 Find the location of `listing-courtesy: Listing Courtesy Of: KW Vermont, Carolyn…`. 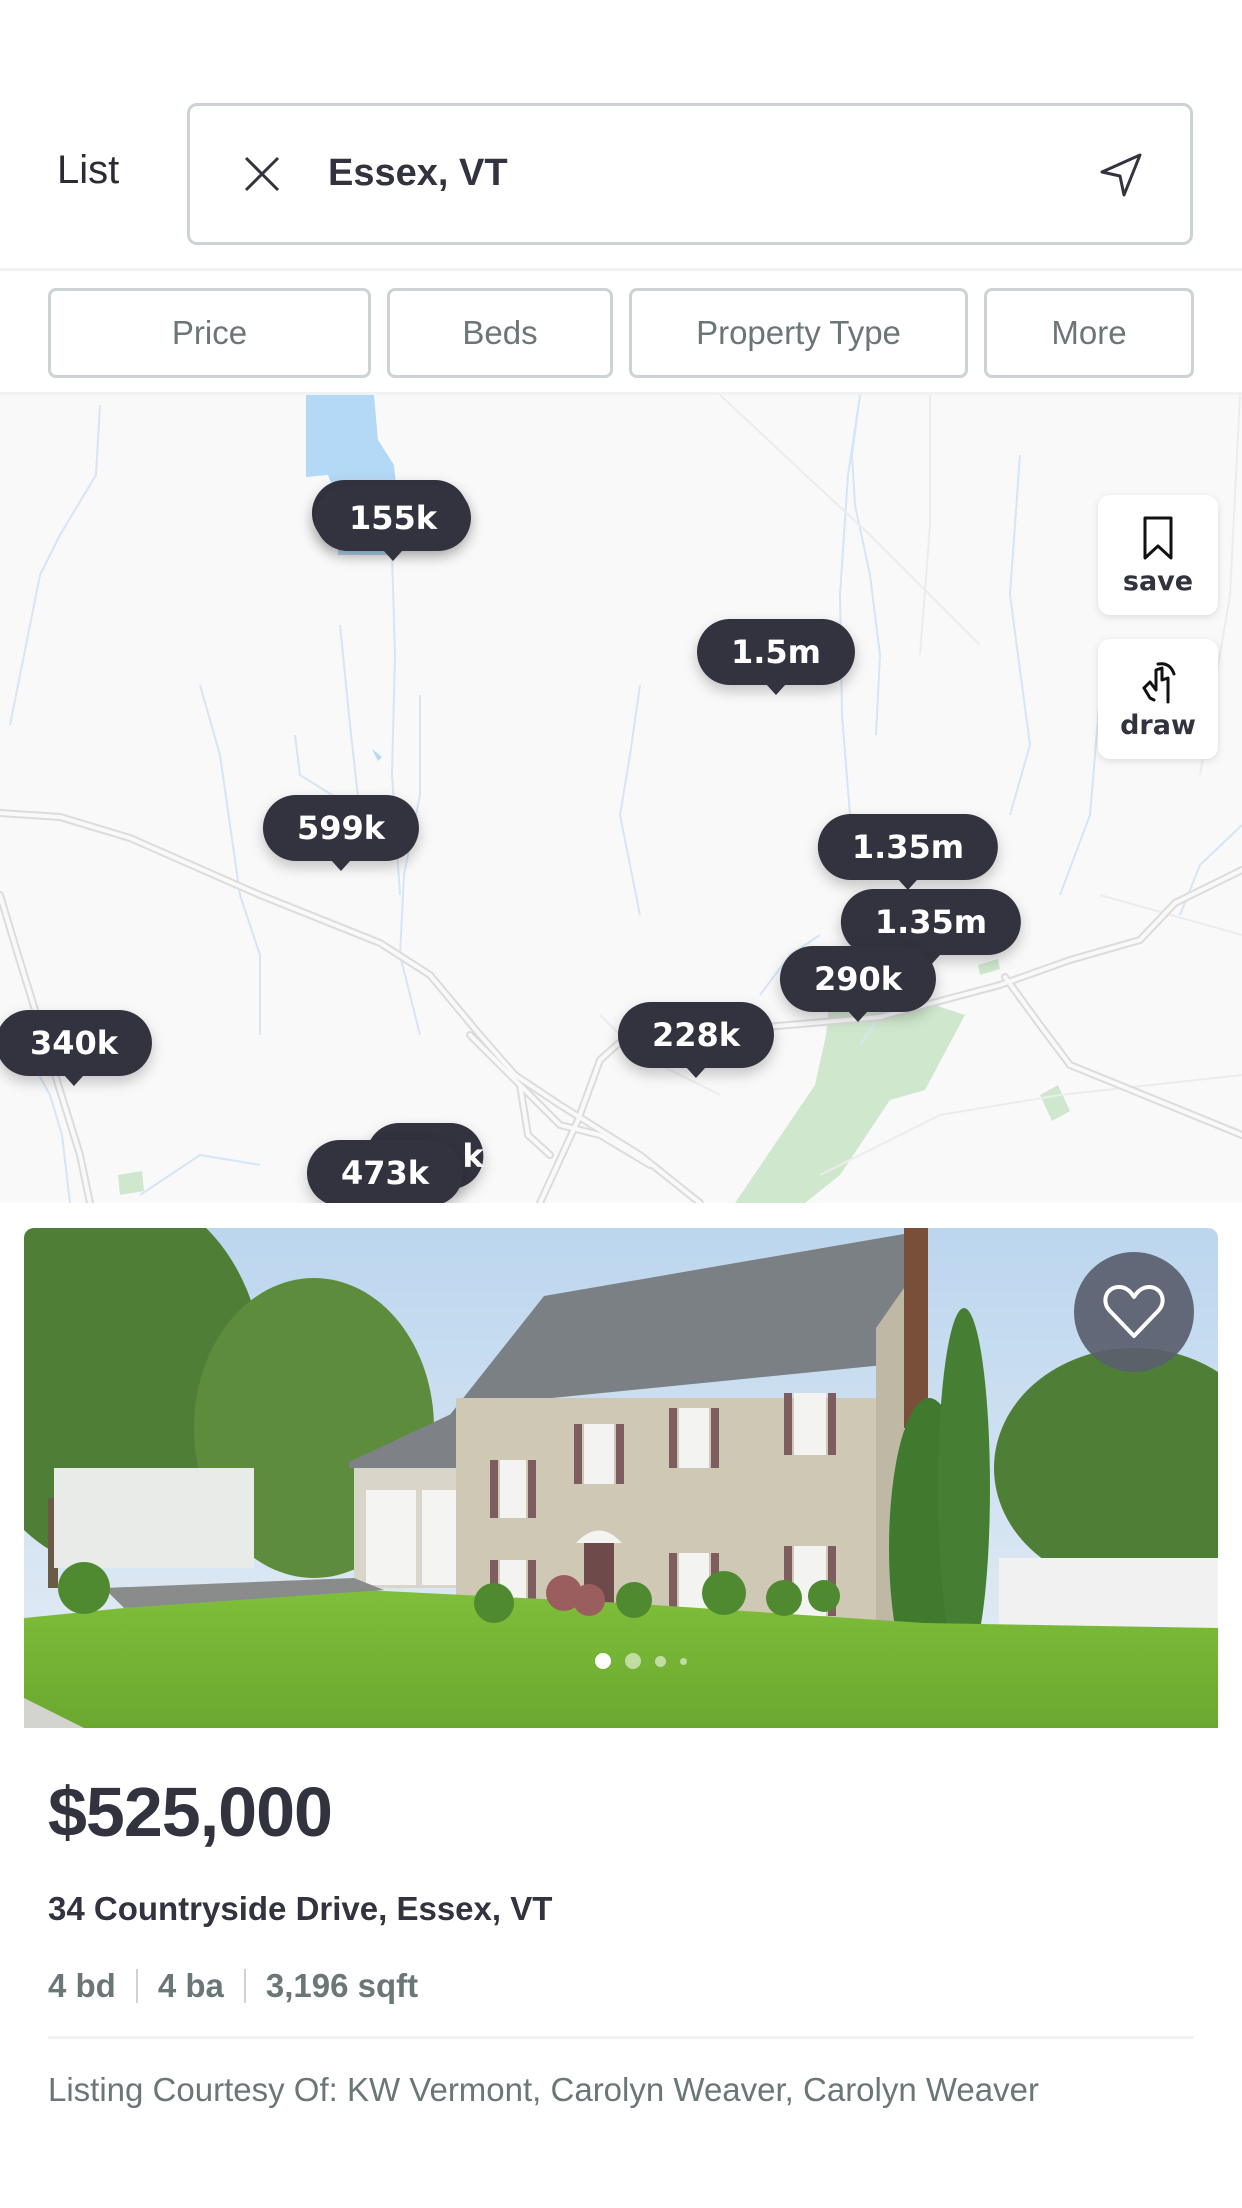

listing-courtesy: Listing Courtesy Of: KW Vermont, Carolyn… is located at coordinates (543, 2089).